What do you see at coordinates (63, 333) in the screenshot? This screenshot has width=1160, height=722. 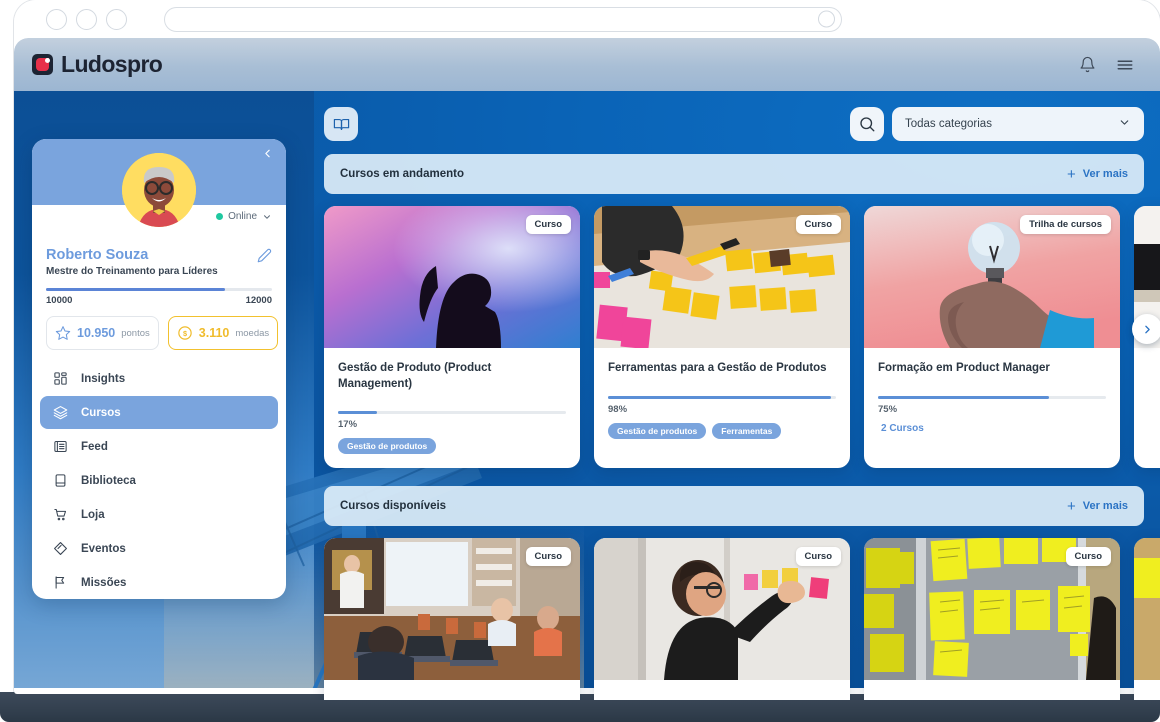 I see `star-icon` at bounding box center [63, 333].